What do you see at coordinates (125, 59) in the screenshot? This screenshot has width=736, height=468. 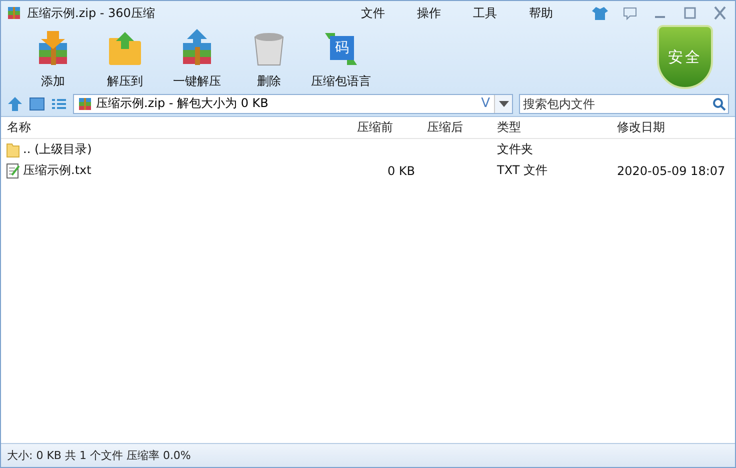 I see `toolbar-button: 解压到` at bounding box center [125, 59].